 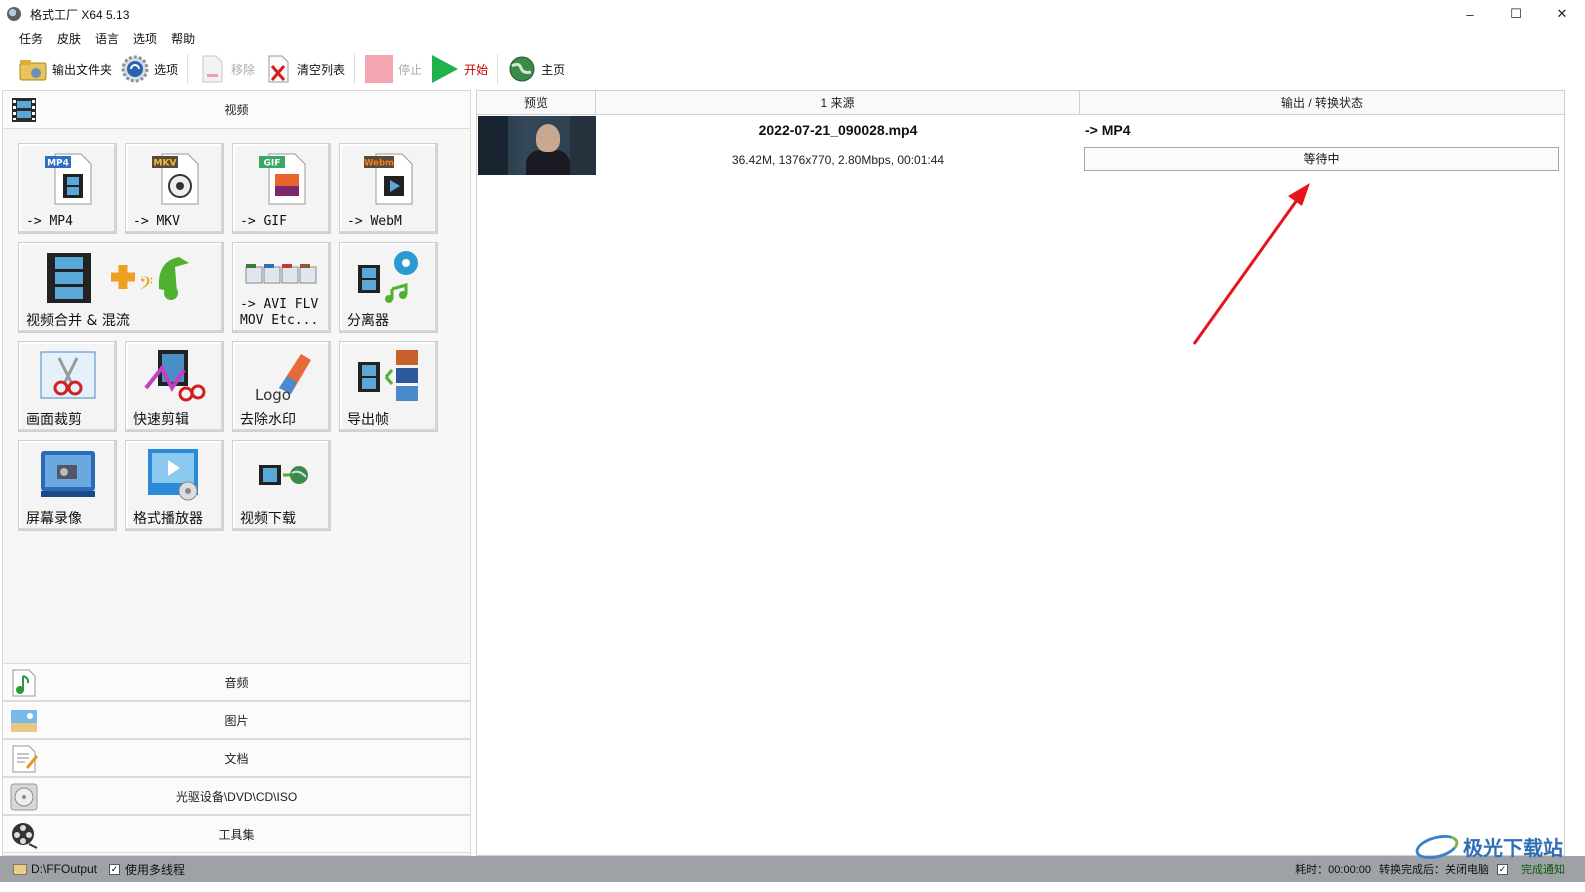 What do you see at coordinates (236, 758) in the screenshot?
I see `category-document: 文档` at bounding box center [236, 758].